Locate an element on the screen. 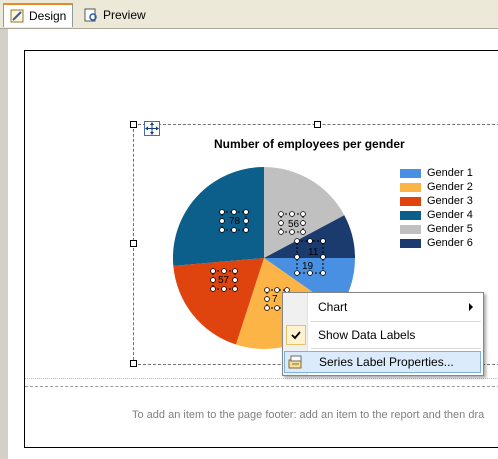 This screenshot has height=459, width=498. page-footer-separator is located at coordinates (261, 386).